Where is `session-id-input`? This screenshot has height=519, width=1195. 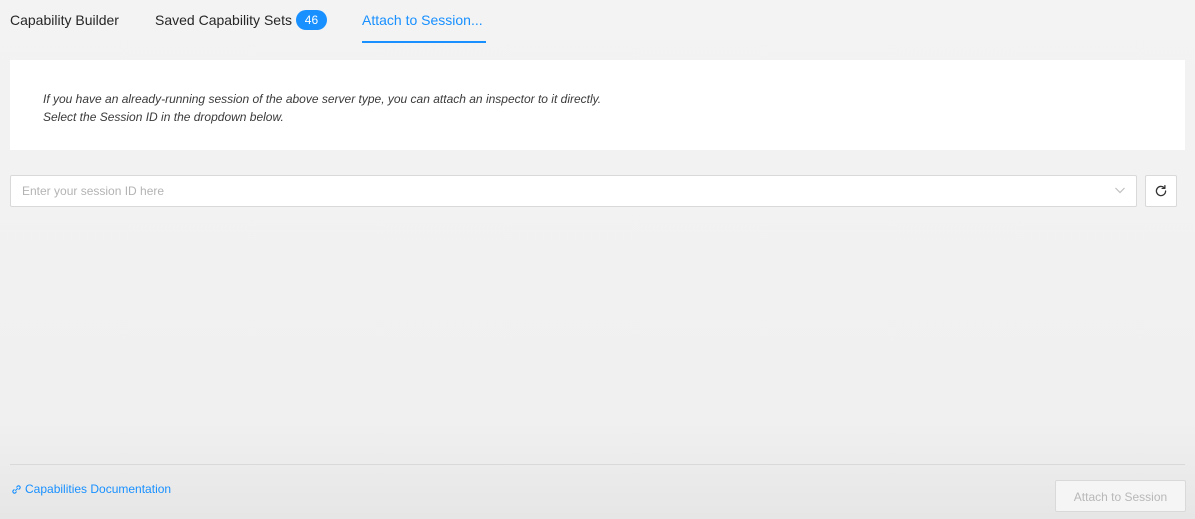
session-id-input is located at coordinates (562, 191).